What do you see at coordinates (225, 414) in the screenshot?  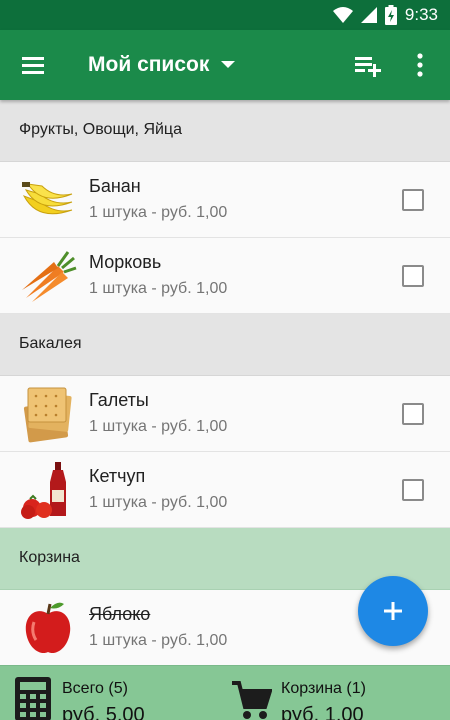 I see `list-item: Галеты 1 штука - руб. 1,00` at bounding box center [225, 414].